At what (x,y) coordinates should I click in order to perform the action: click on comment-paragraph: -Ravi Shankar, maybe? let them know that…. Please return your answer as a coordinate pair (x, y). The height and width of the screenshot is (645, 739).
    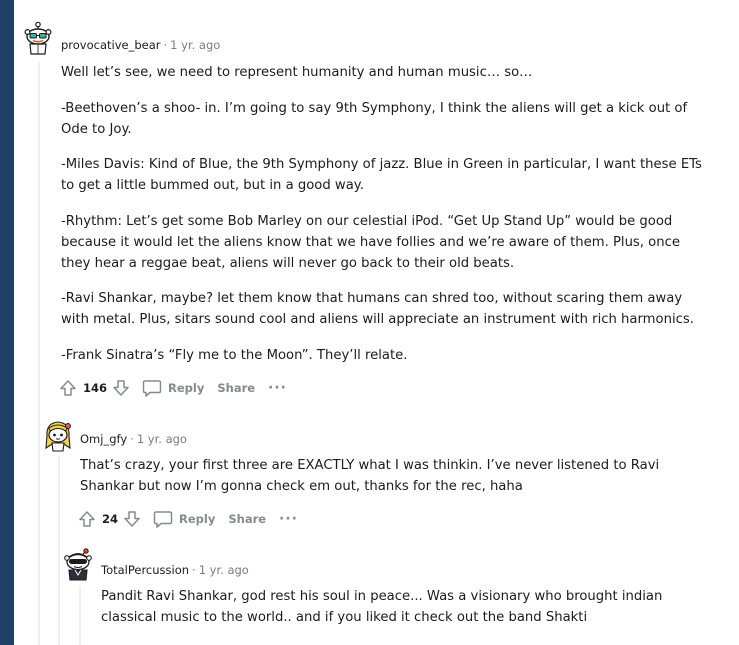
    Looking at the image, I should click on (377, 309).